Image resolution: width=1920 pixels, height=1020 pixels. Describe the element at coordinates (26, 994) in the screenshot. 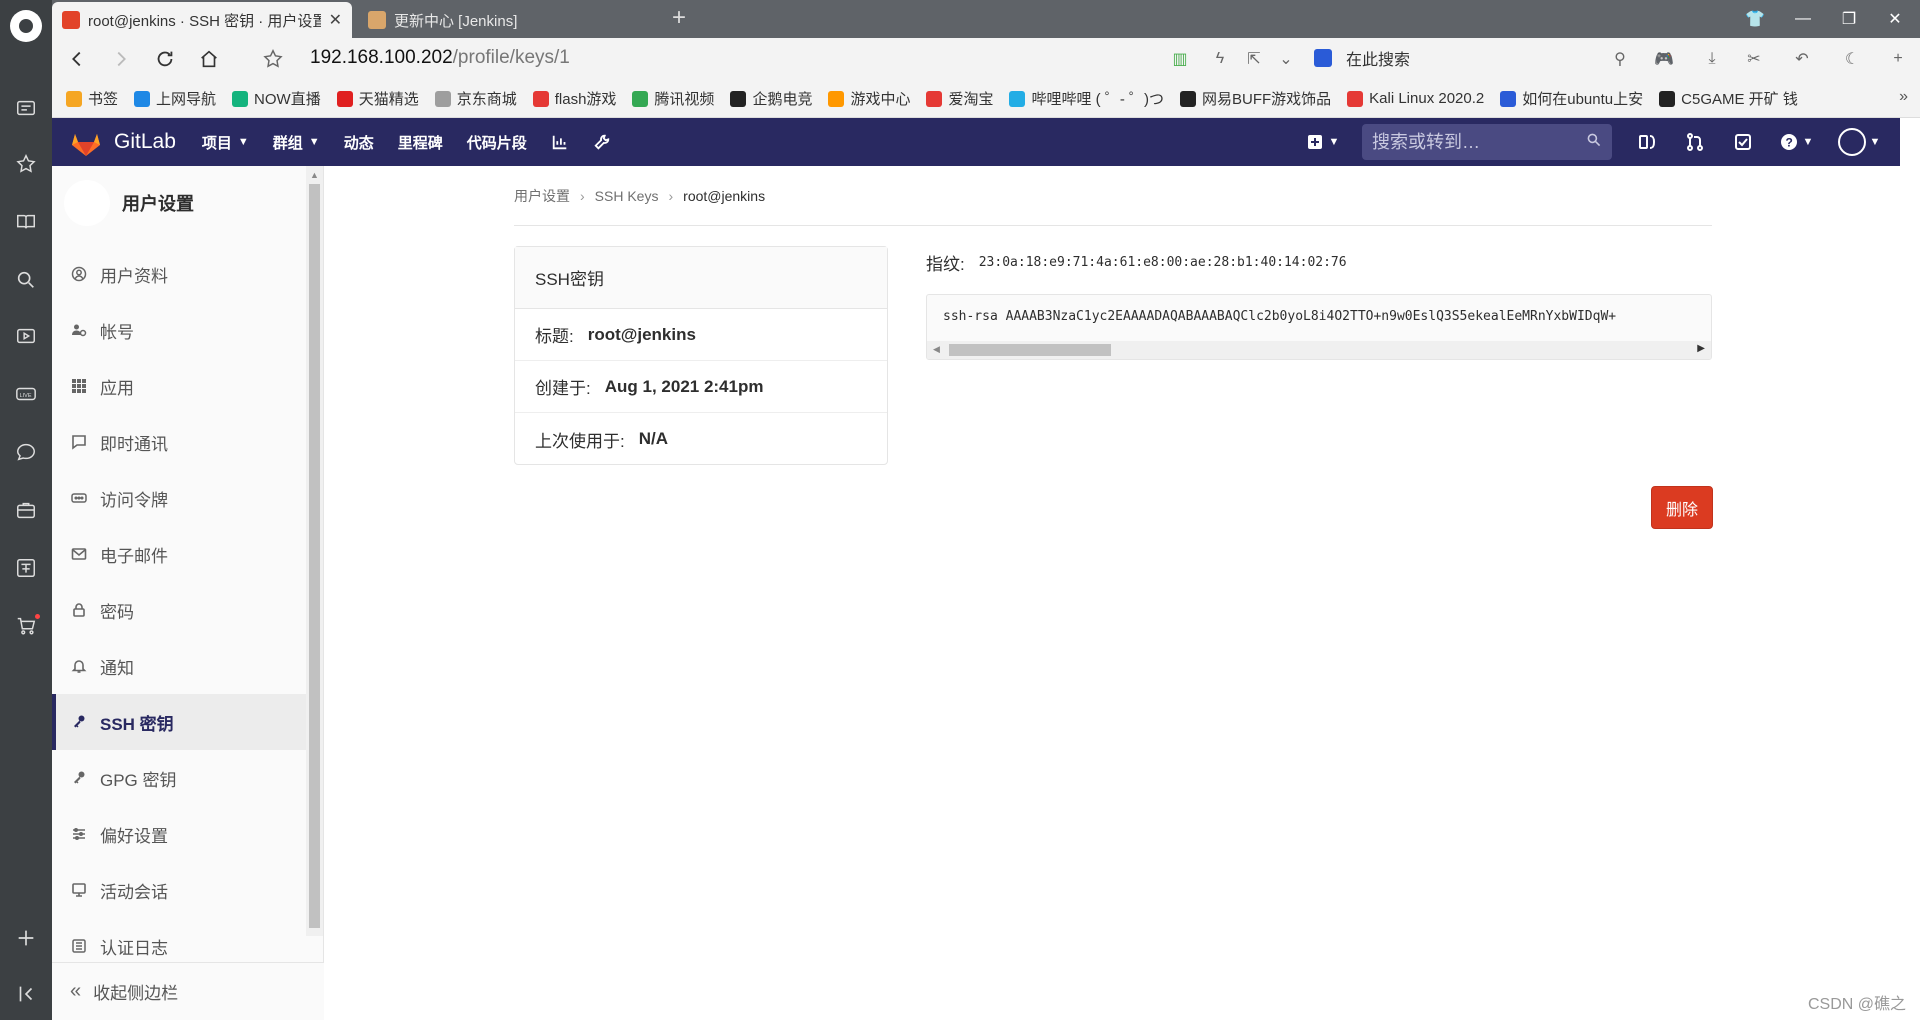

I see `collapse-rail-icon` at that location.